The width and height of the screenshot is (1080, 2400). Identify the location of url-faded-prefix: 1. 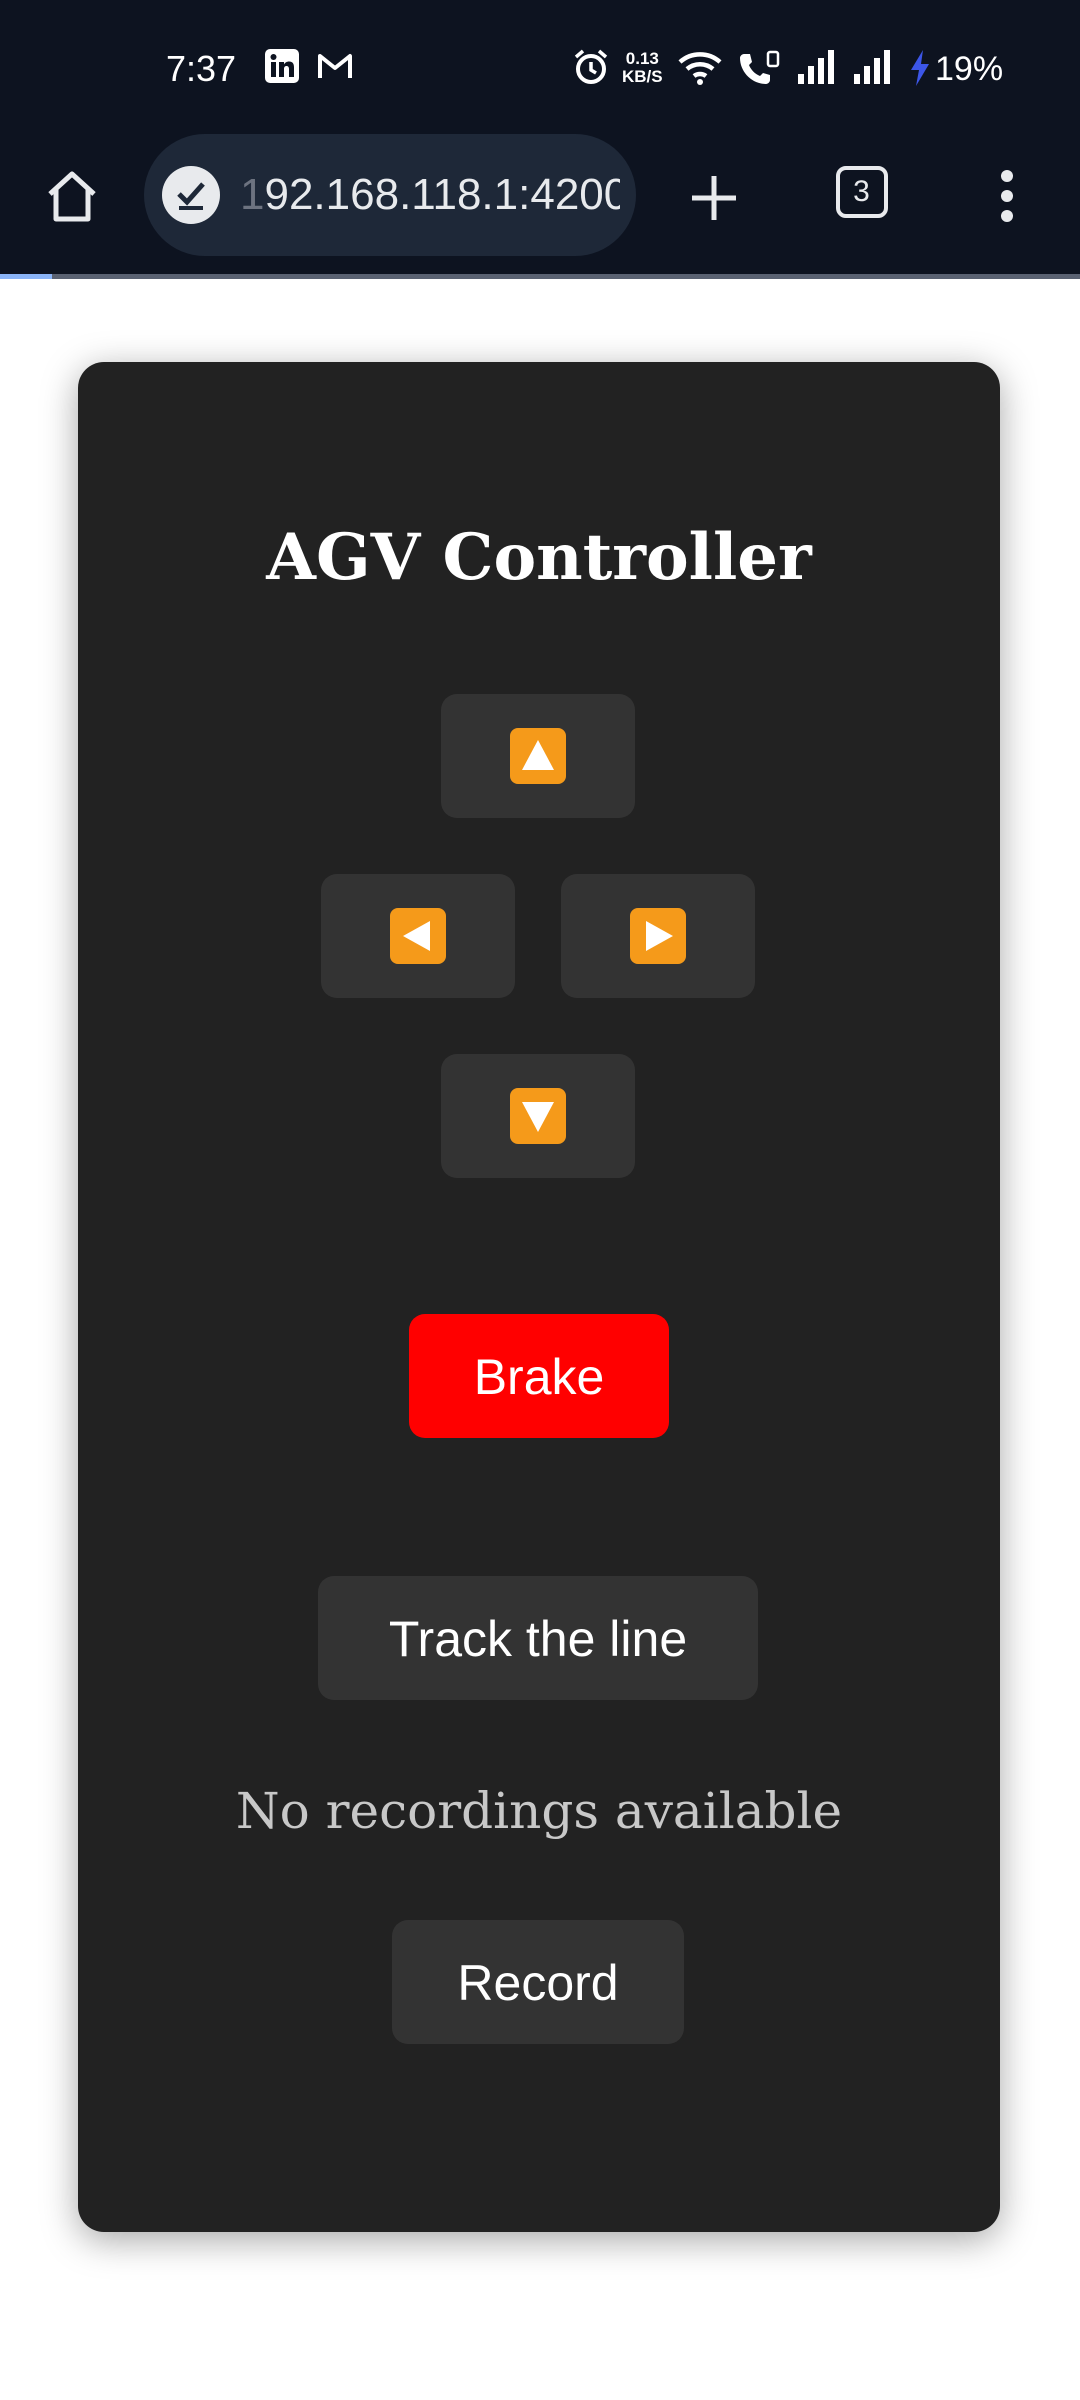
(252, 194).